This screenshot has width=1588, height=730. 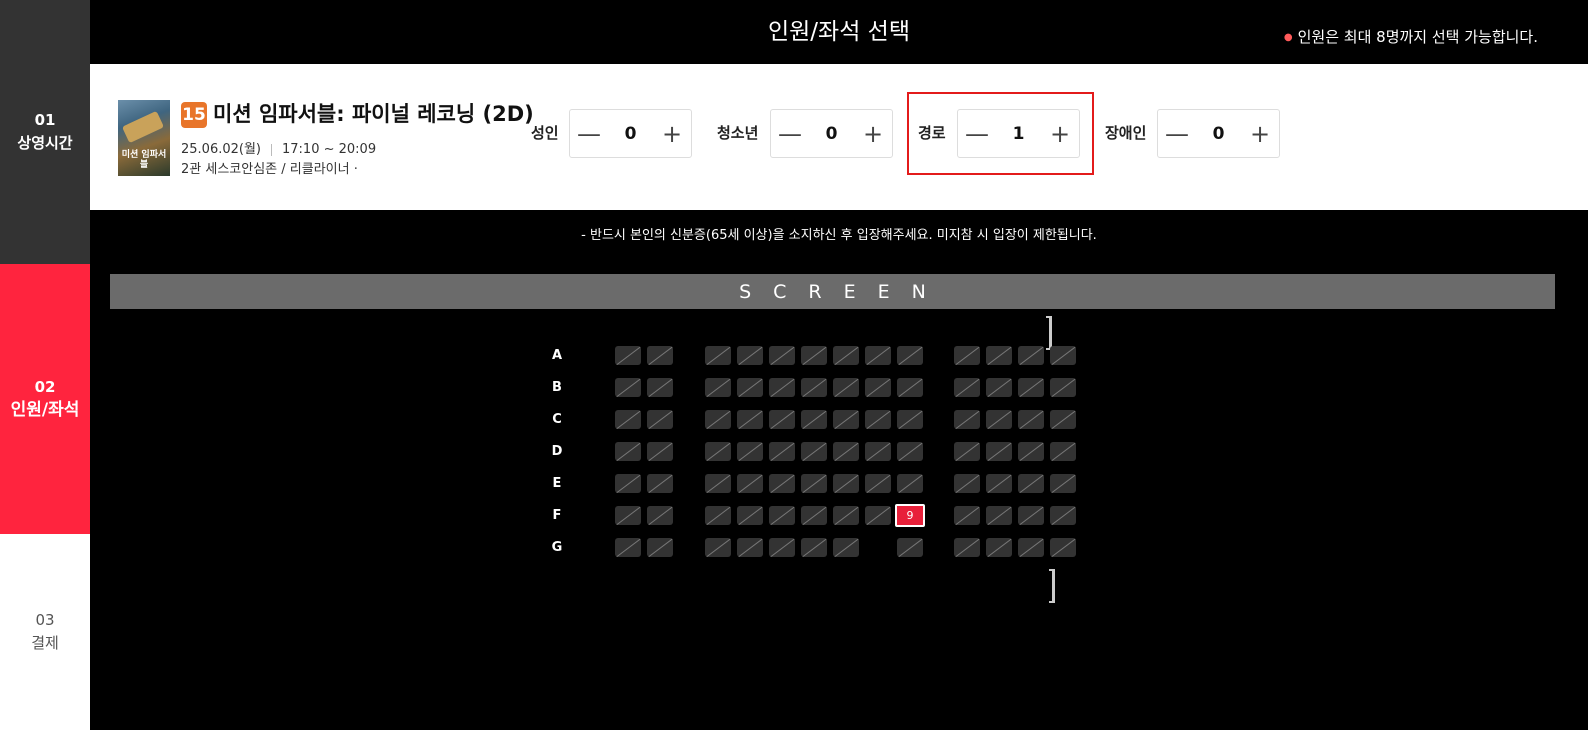 I want to click on step-payment: 03 결제, so click(x=45, y=632).